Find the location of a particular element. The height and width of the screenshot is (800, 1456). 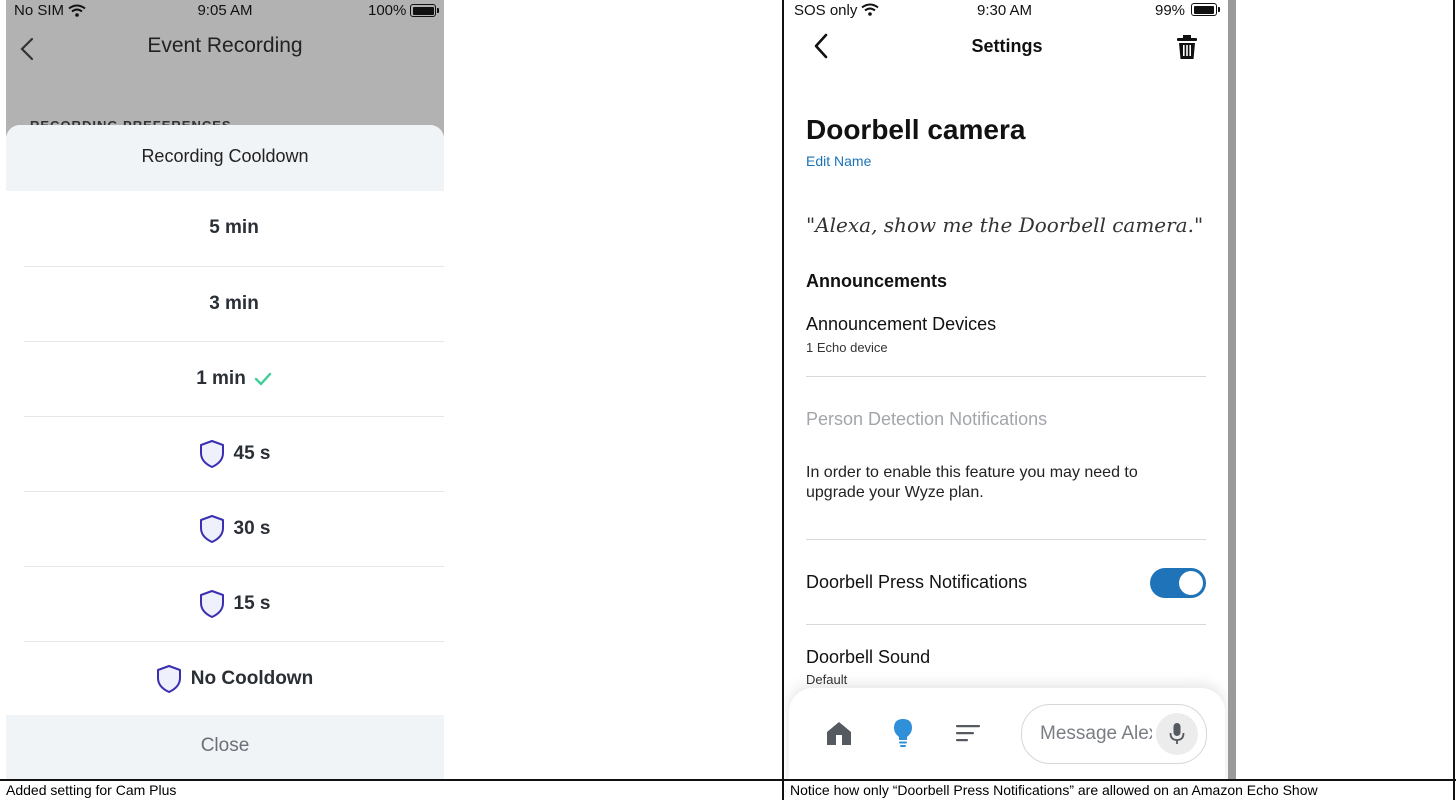

doorbell-sound-label: Doorbell Sound is located at coordinates (868, 657).